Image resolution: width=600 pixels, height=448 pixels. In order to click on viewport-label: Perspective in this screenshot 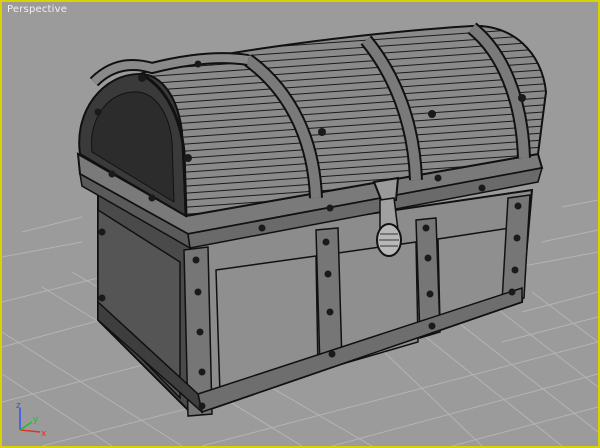, I will do `click(37, 9)`.